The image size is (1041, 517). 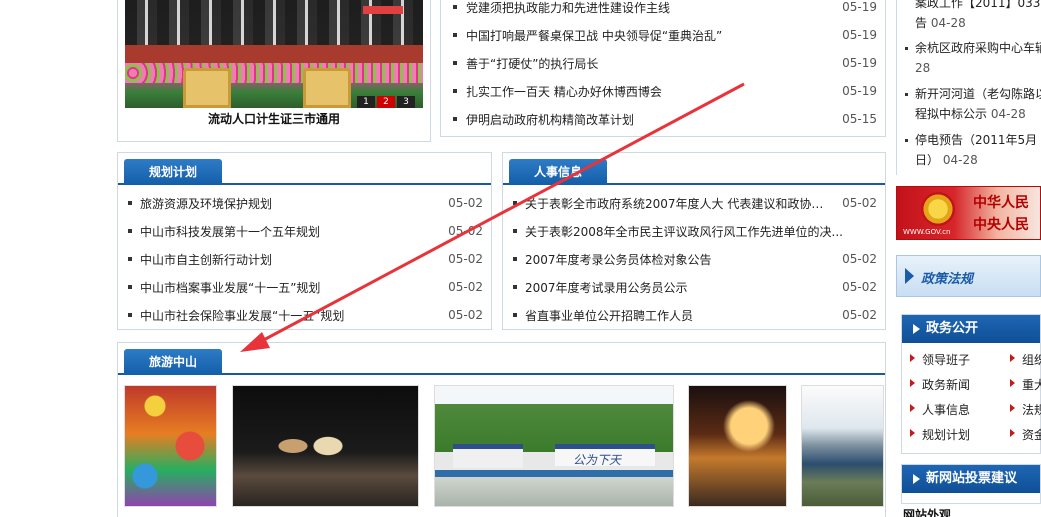 What do you see at coordinates (1031, 360) in the screenshot?
I see `gov-open-link-label: 组织` at bounding box center [1031, 360].